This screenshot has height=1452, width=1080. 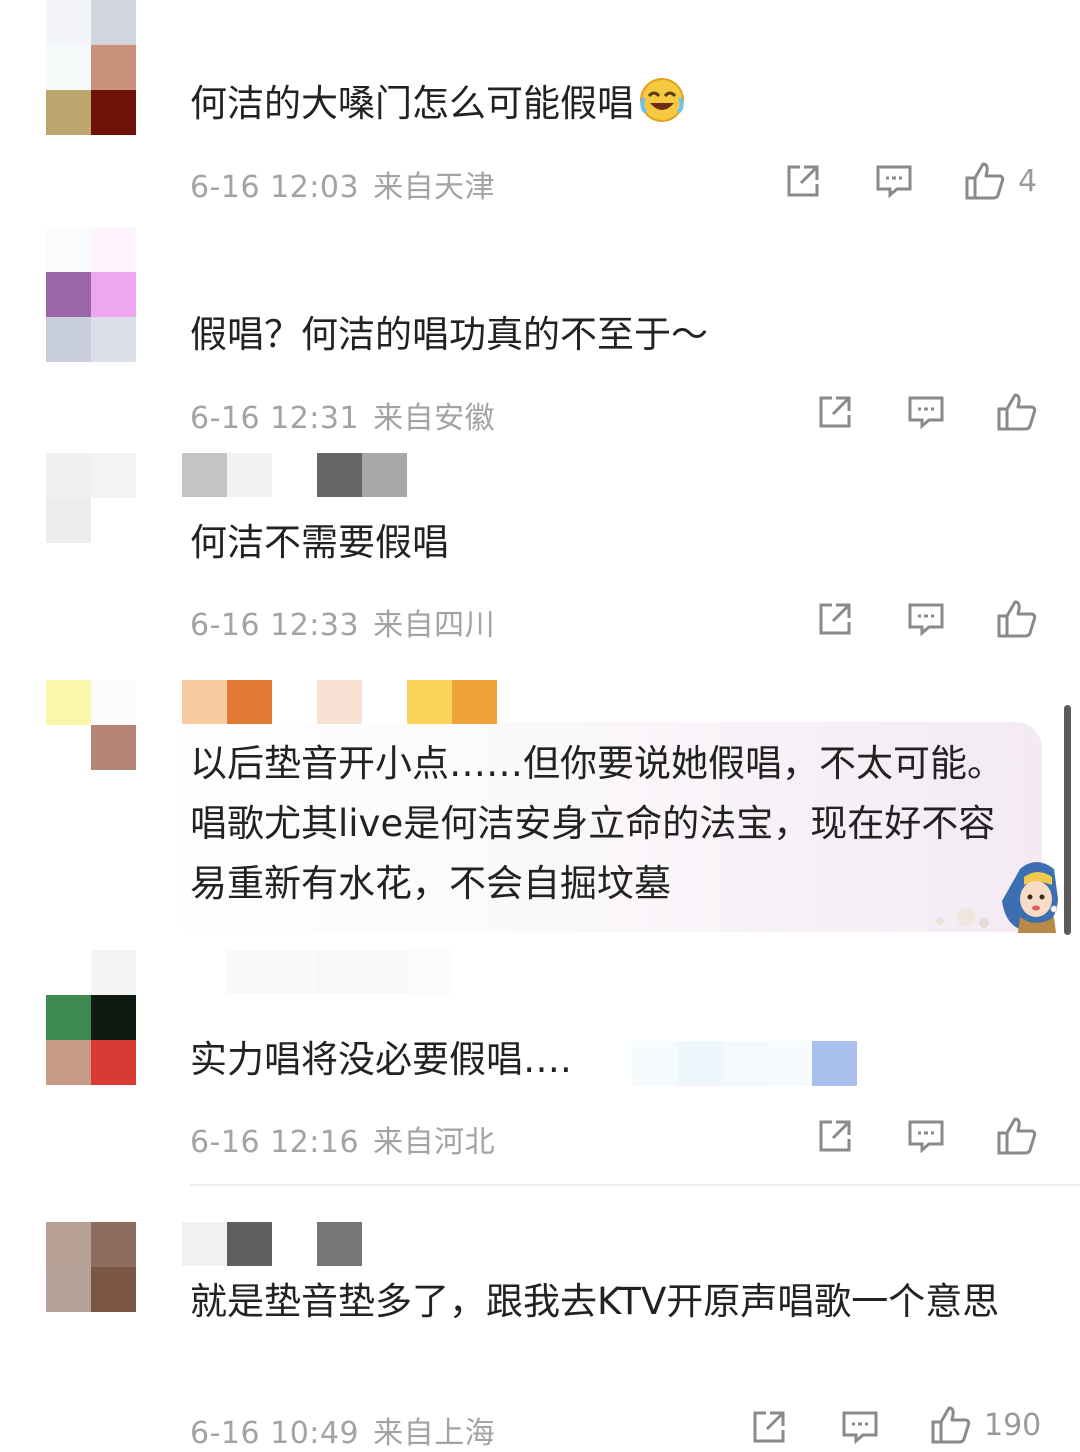 I want to click on comment-text: 何洁的大嗓门怎么可能假唱, so click(x=615, y=104).